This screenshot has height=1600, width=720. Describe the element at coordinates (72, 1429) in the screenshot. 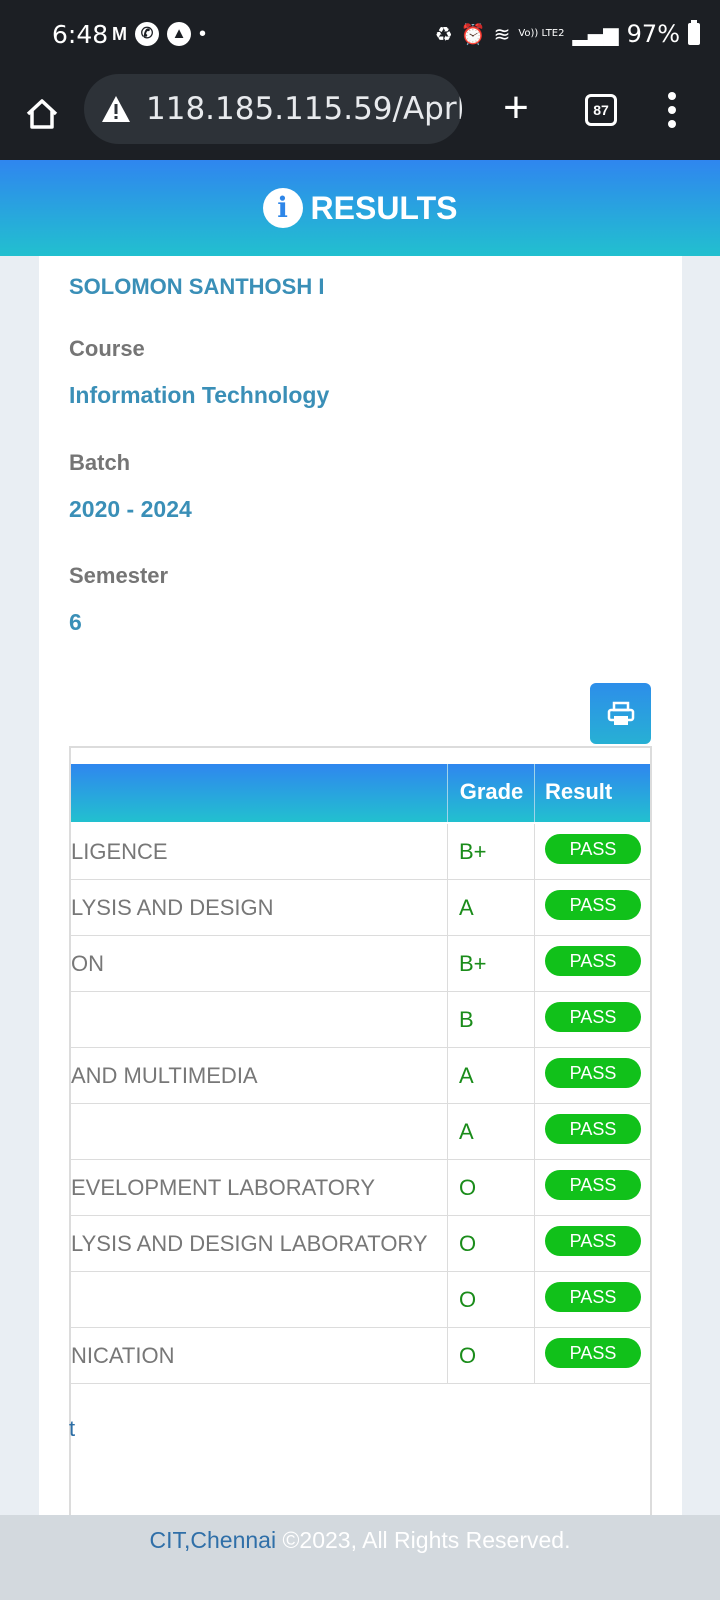

I see `partial-link: t` at that location.